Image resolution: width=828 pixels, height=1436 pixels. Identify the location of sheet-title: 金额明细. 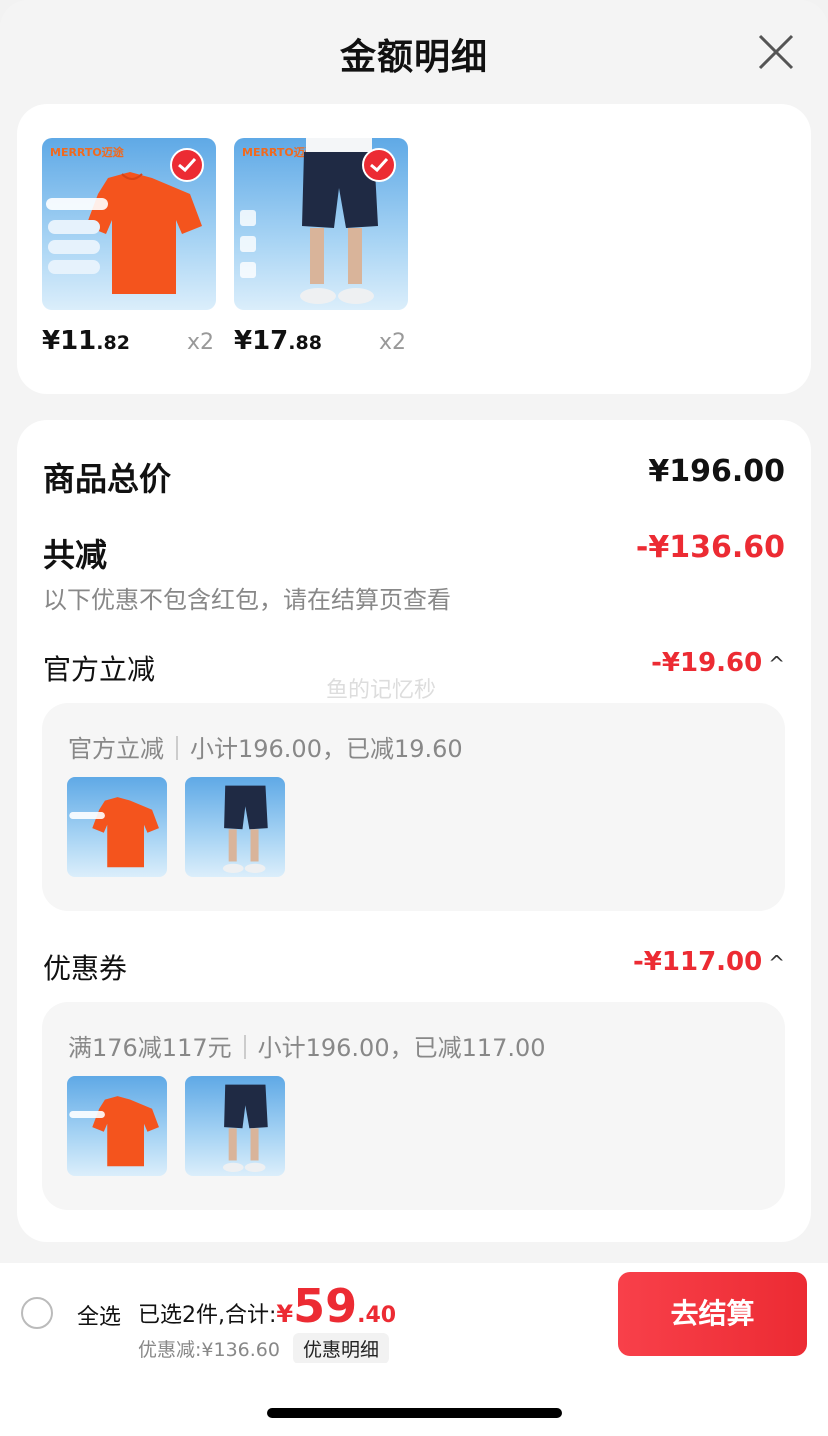
(413, 57).